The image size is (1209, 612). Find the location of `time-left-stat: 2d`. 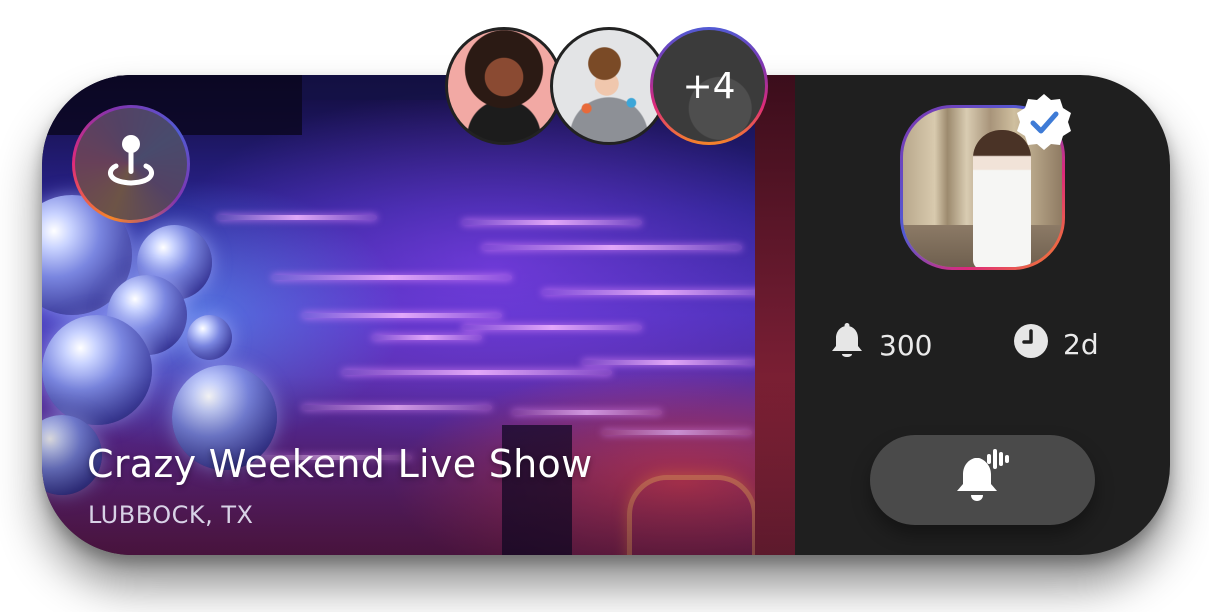

time-left-stat: 2d is located at coordinates (1056, 344).